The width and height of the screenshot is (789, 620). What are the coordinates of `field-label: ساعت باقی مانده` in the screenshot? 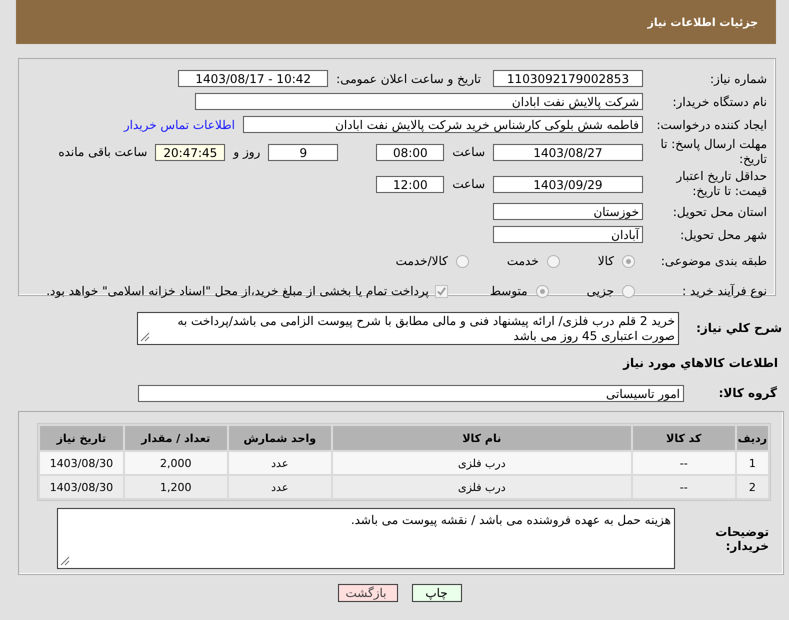 It's located at (102, 152).